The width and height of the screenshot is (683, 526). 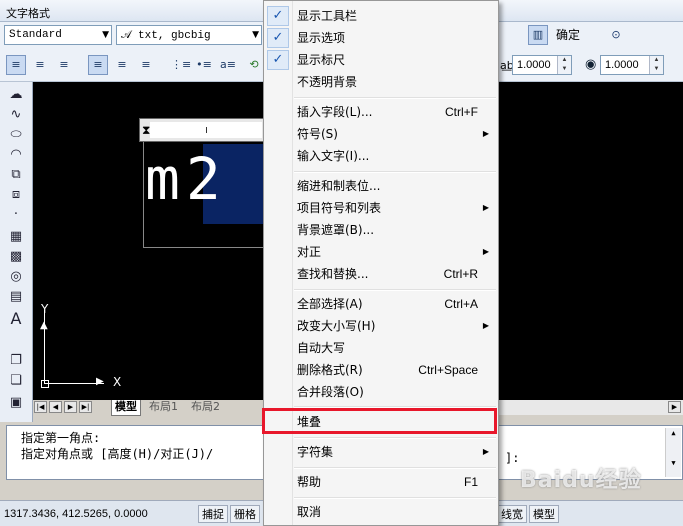 What do you see at coordinates (146, 65) in the screenshot?
I see `justify-right-icon: ≡` at bounding box center [146, 65].